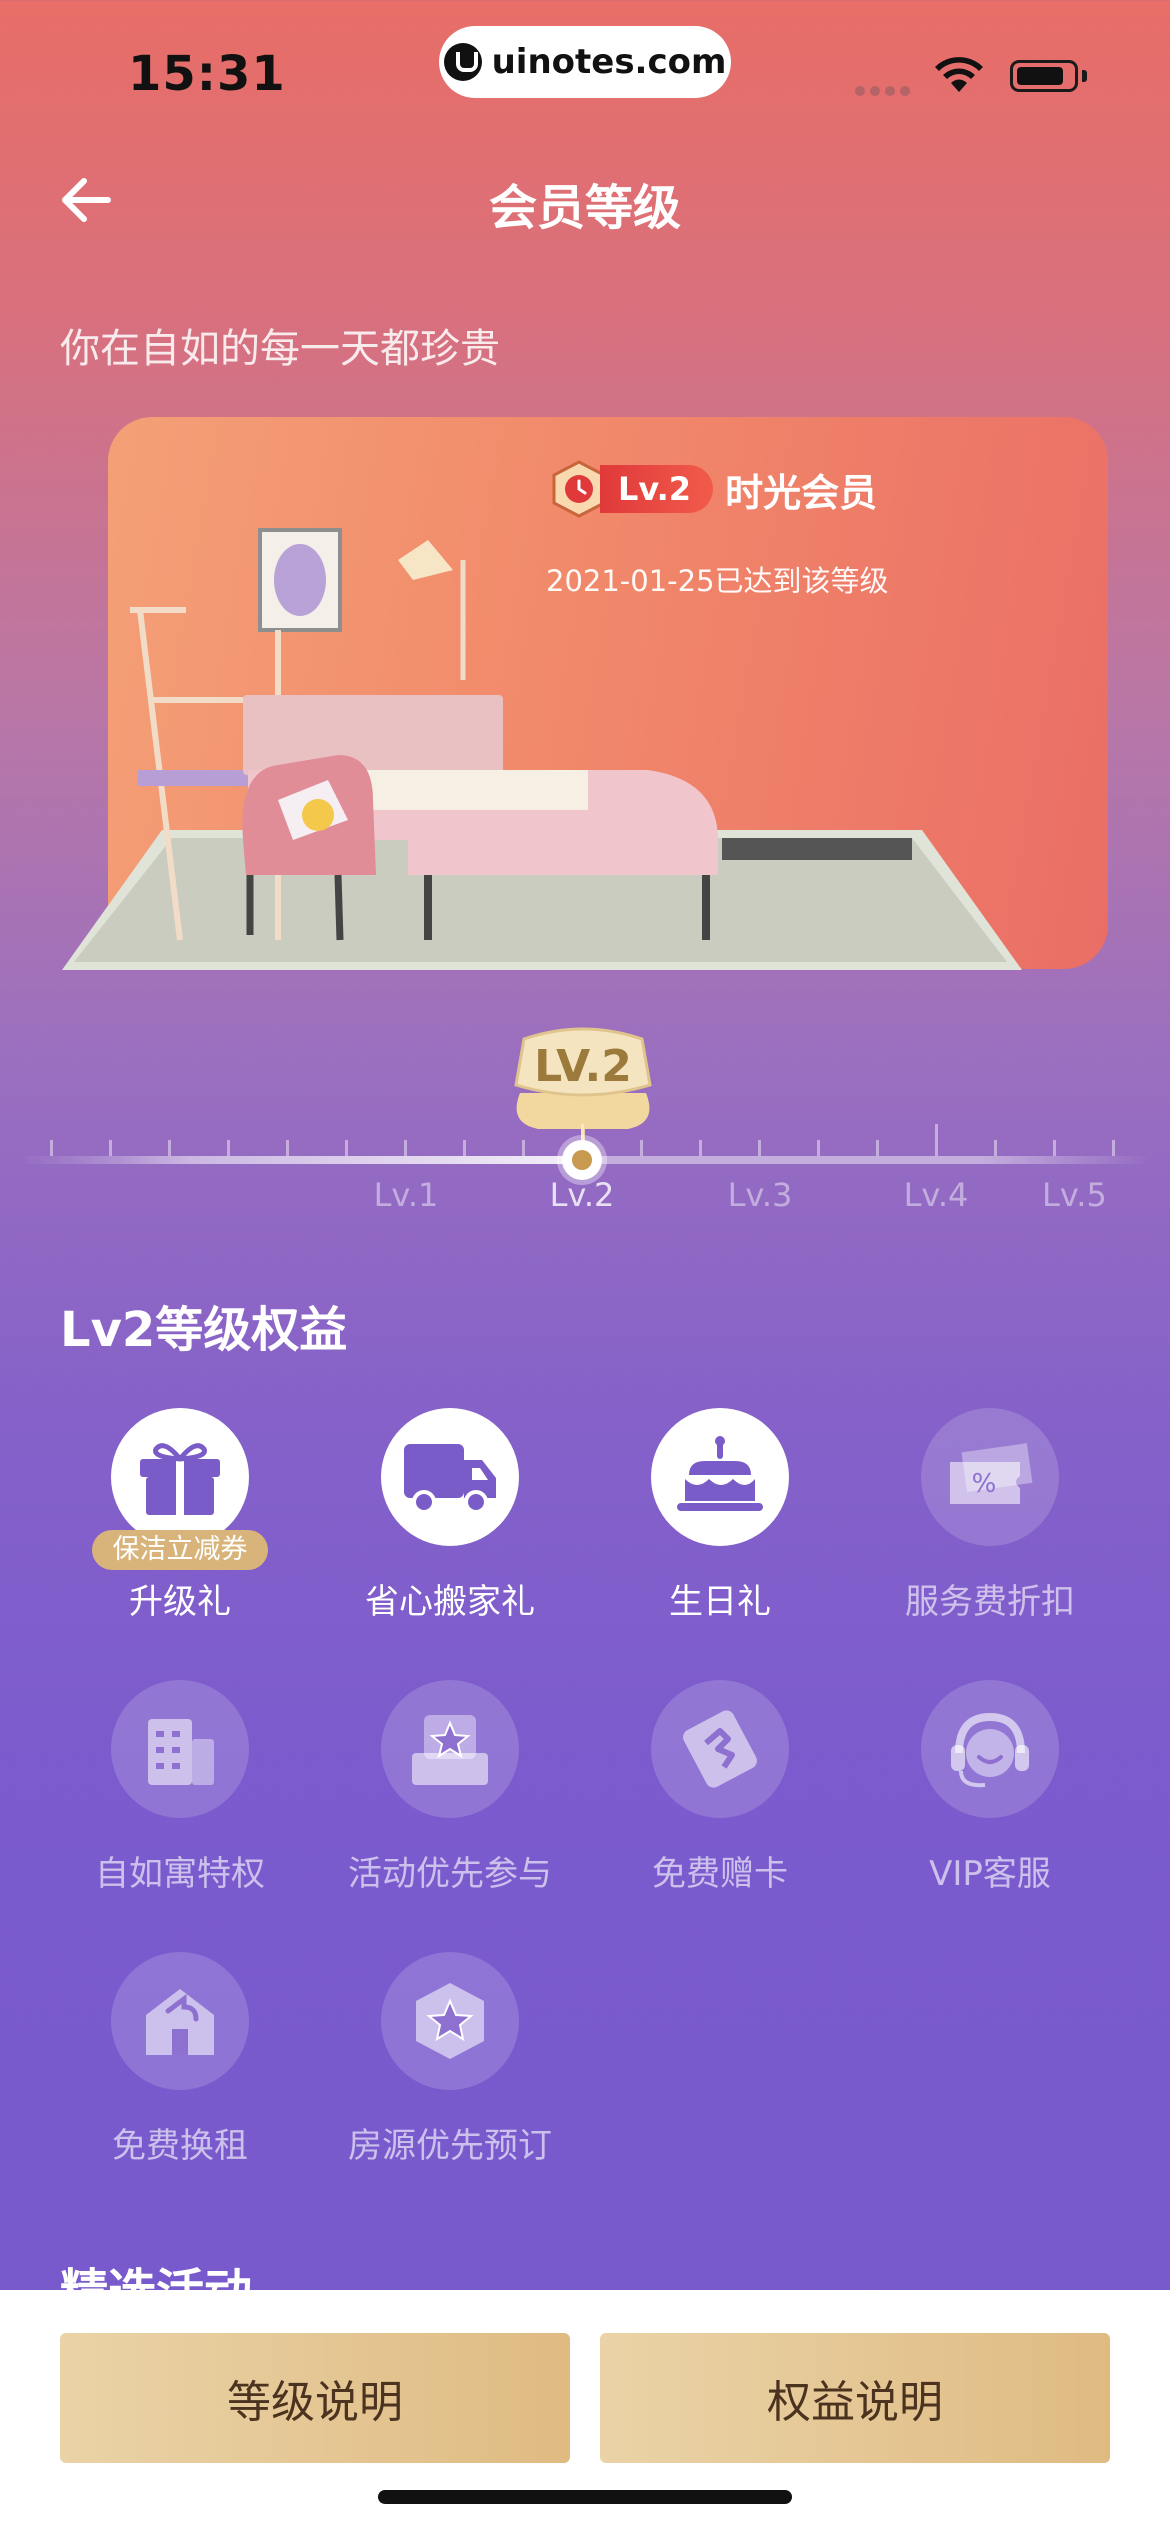 This screenshot has width=1170, height=2532. I want to click on benefits-title: Lv2等级权益, so click(204, 1330).